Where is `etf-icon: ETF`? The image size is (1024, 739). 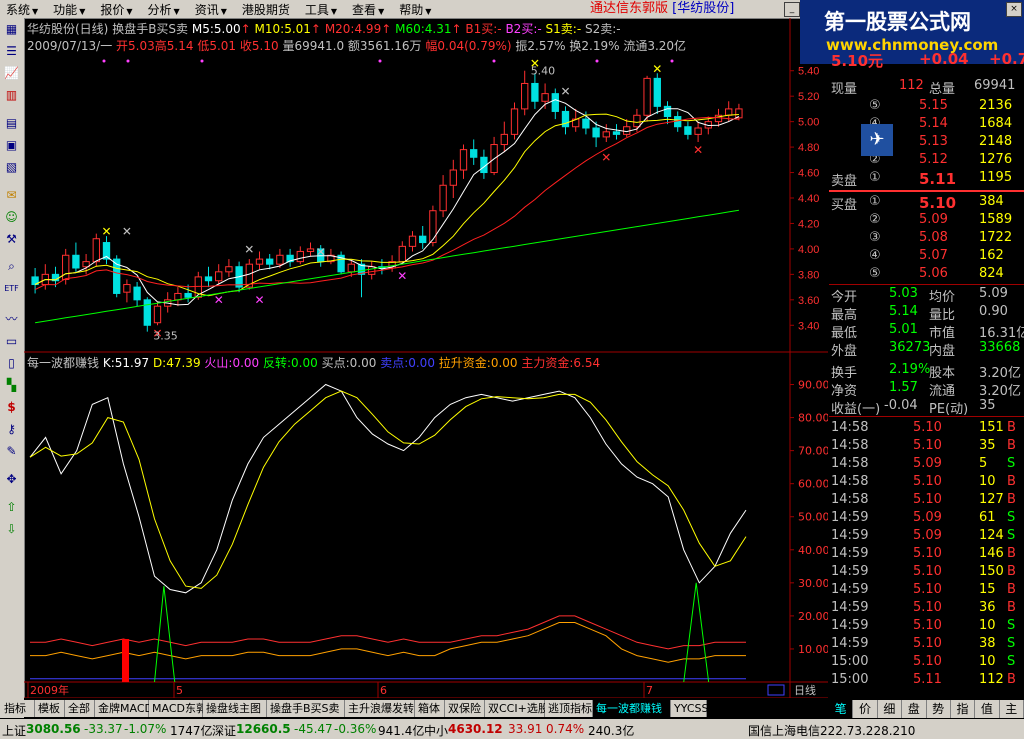 etf-icon: ETF is located at coordinates (11, 288).